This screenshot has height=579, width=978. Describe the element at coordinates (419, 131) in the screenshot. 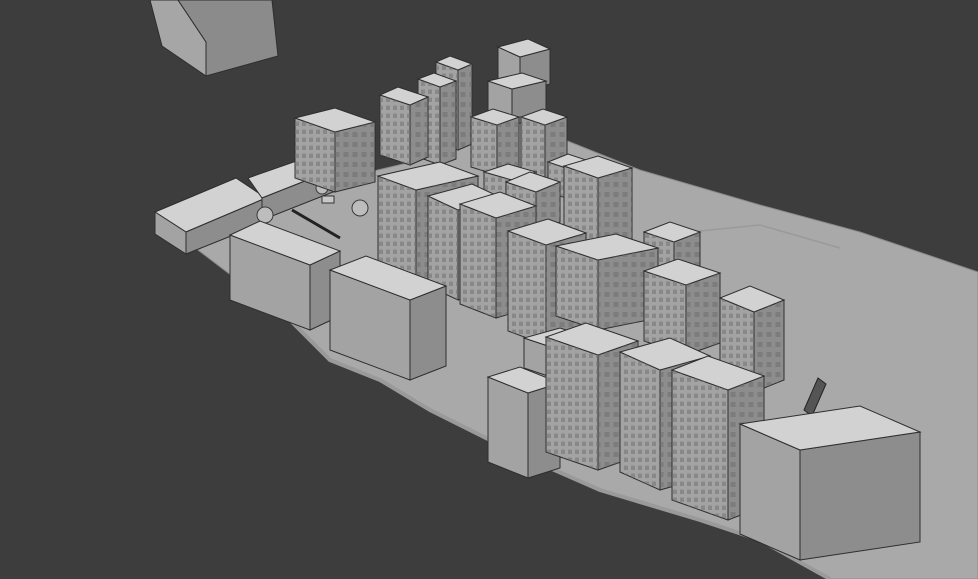

I see `building-back-5-right-windows` at that location.